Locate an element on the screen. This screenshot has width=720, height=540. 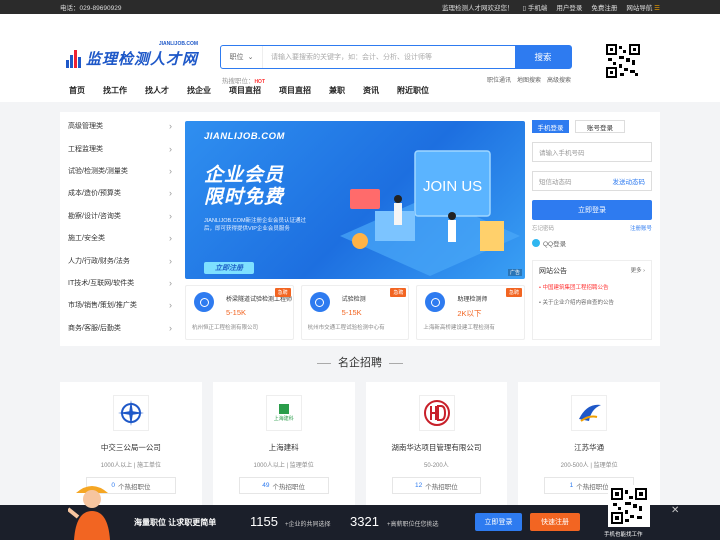
nav-find-talent: 找人才 is located at coordinates (157, 91).